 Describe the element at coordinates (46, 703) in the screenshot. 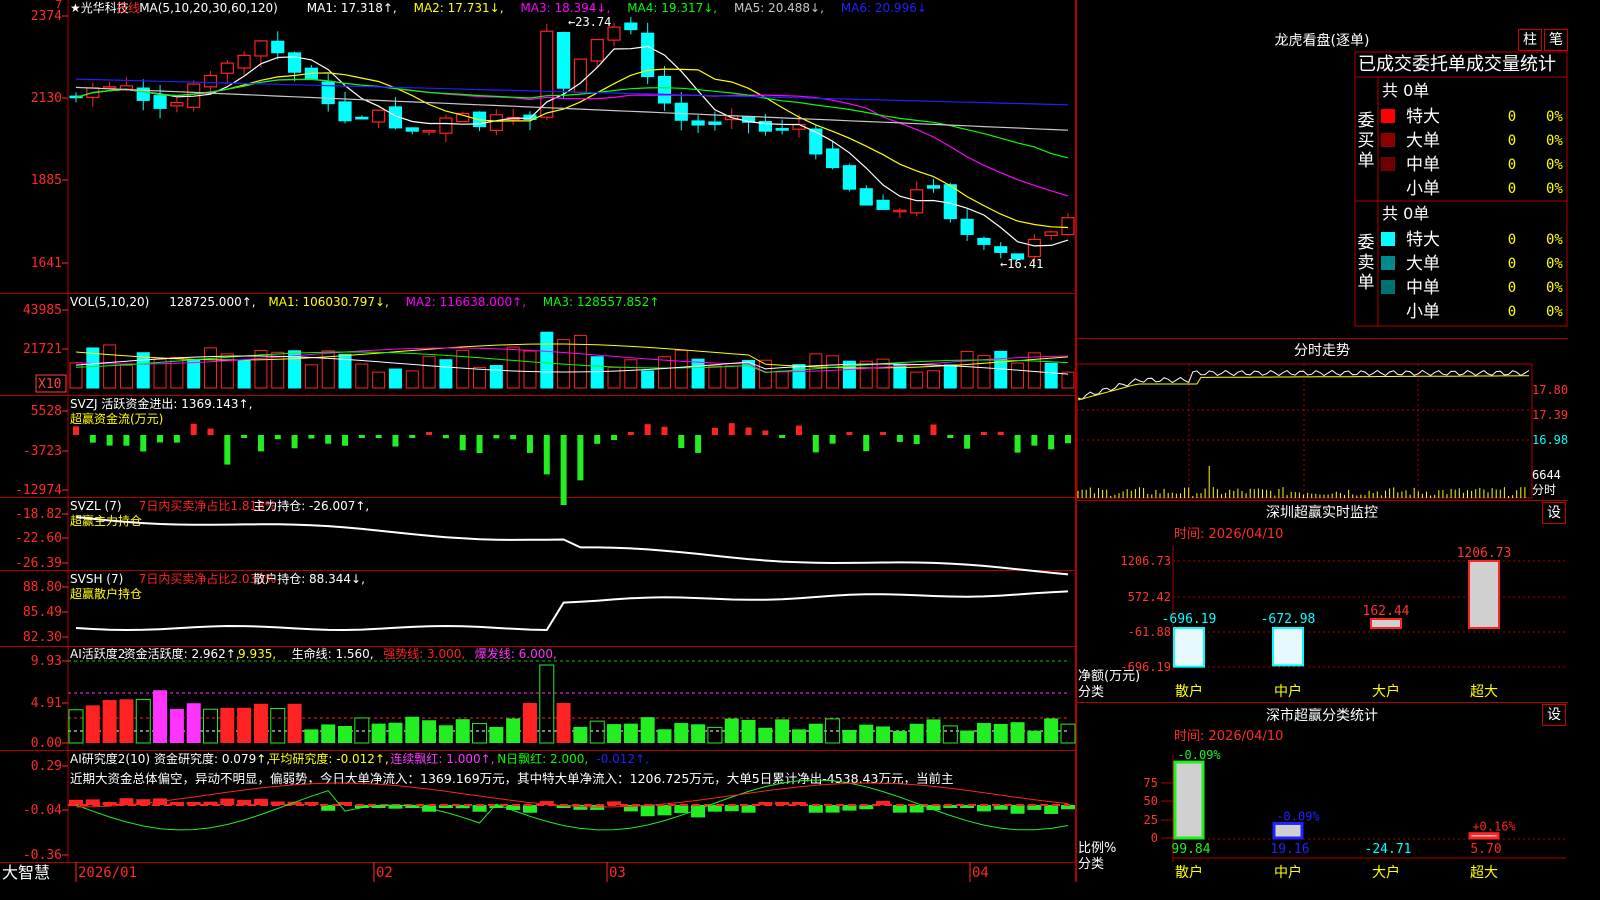

I see `ai1-tick: 4.91` at that location.